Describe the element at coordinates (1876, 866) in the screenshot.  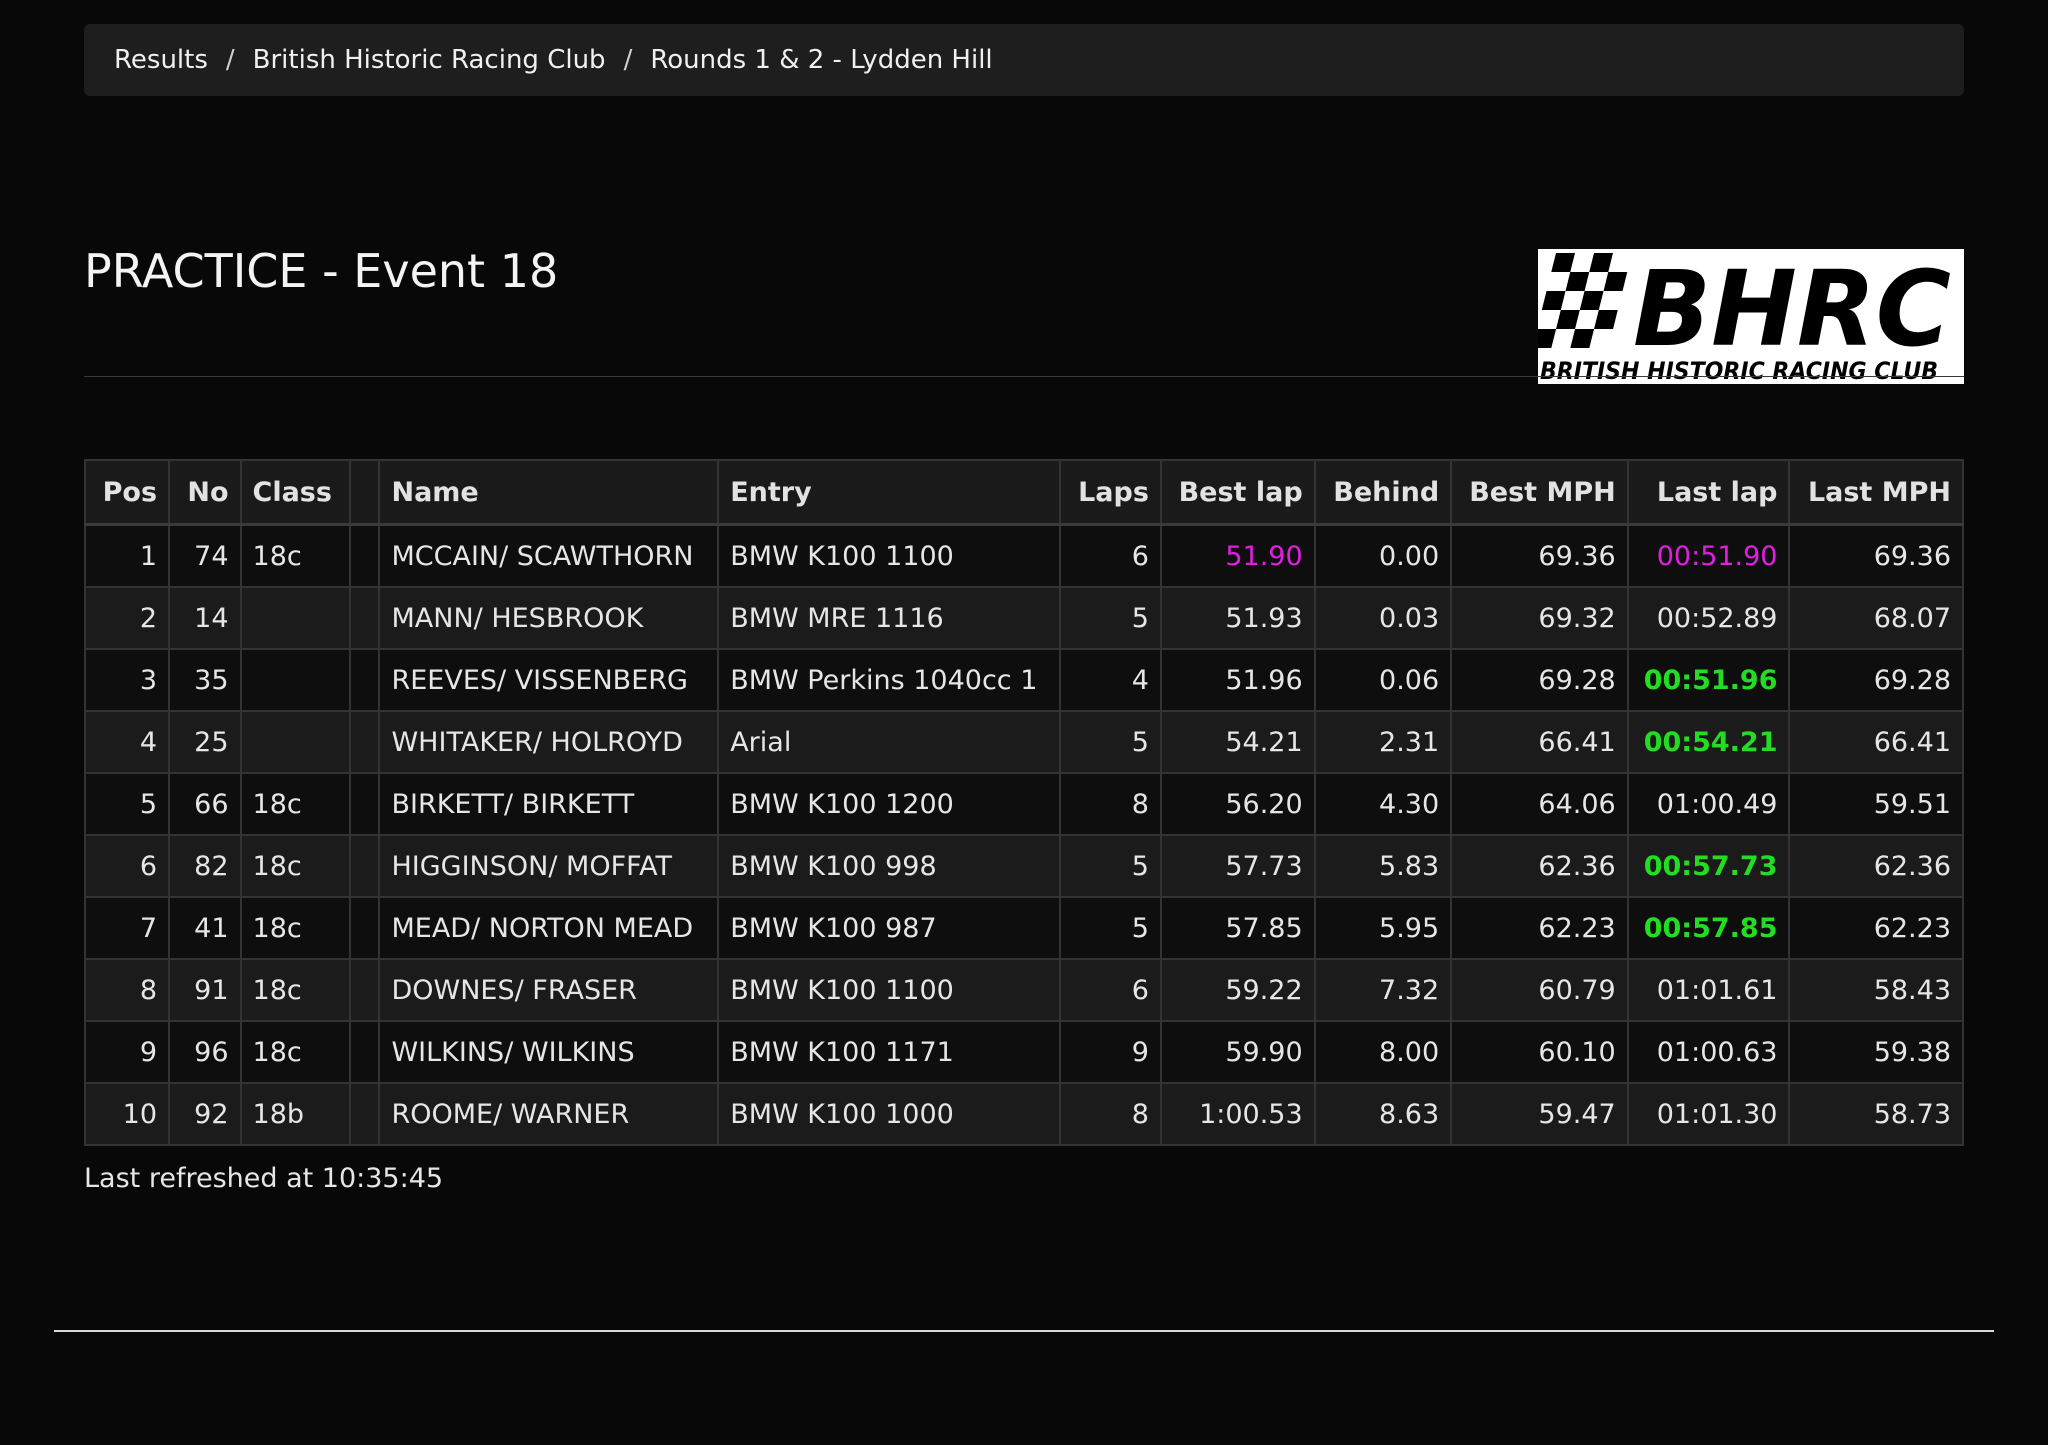
I see `cell-last-mph: 62.36` at that location.